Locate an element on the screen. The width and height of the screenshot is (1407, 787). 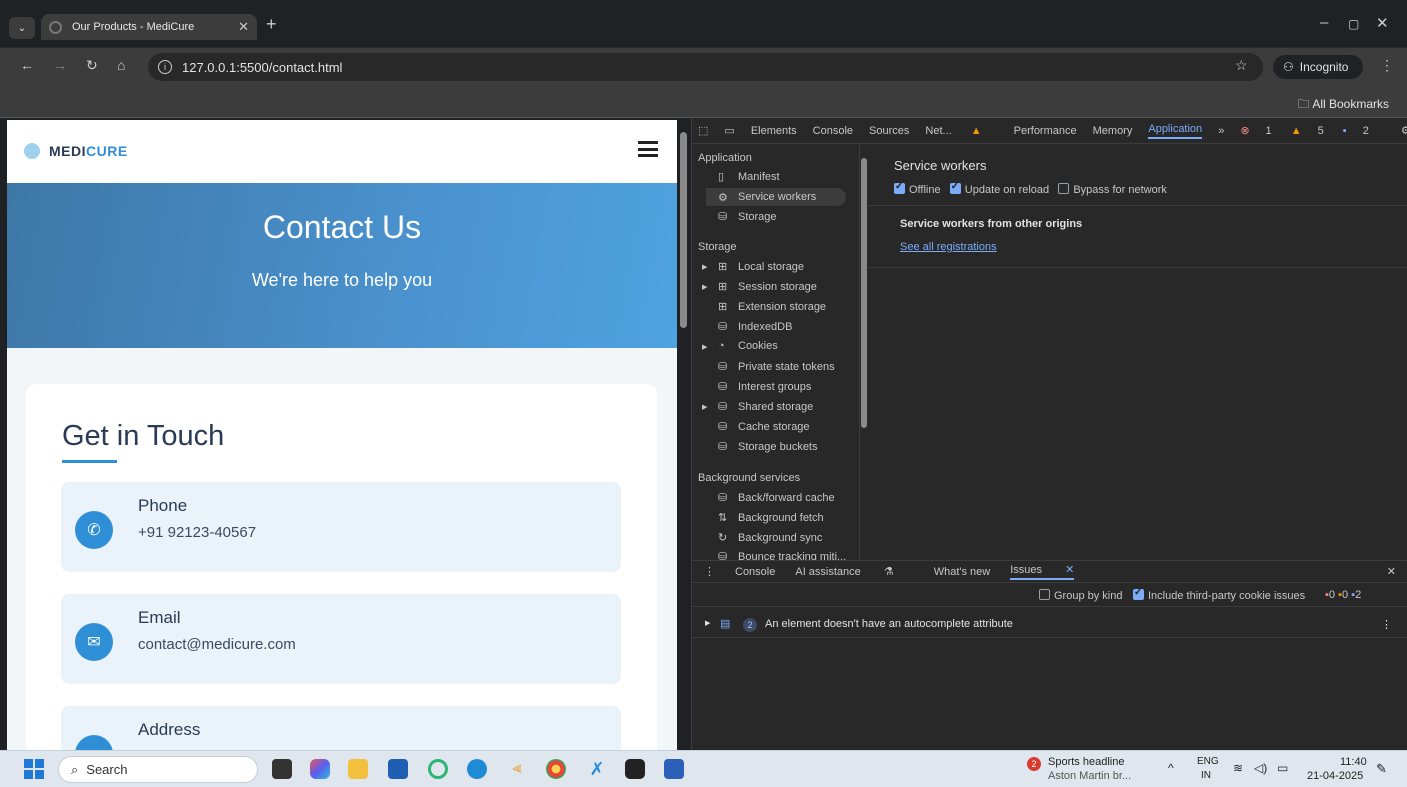
drawer-tab-ai-assistance: AI assistance ⚗ is located at coordinates (854, 571).